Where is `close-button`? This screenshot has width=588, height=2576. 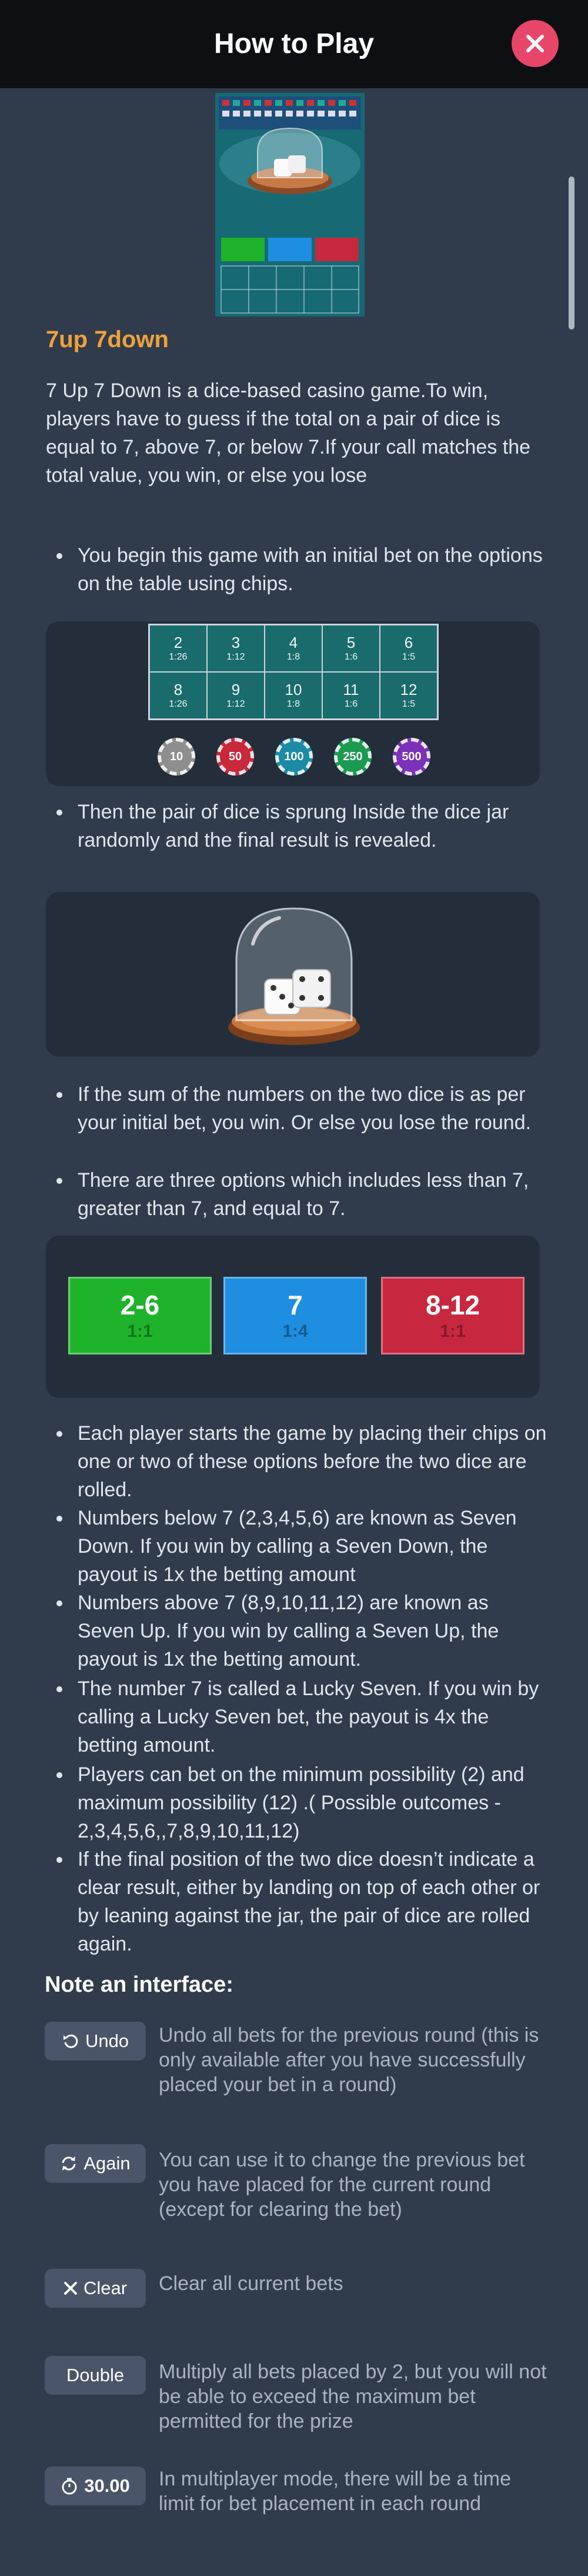
close-button is located at coordinates (535, 43).